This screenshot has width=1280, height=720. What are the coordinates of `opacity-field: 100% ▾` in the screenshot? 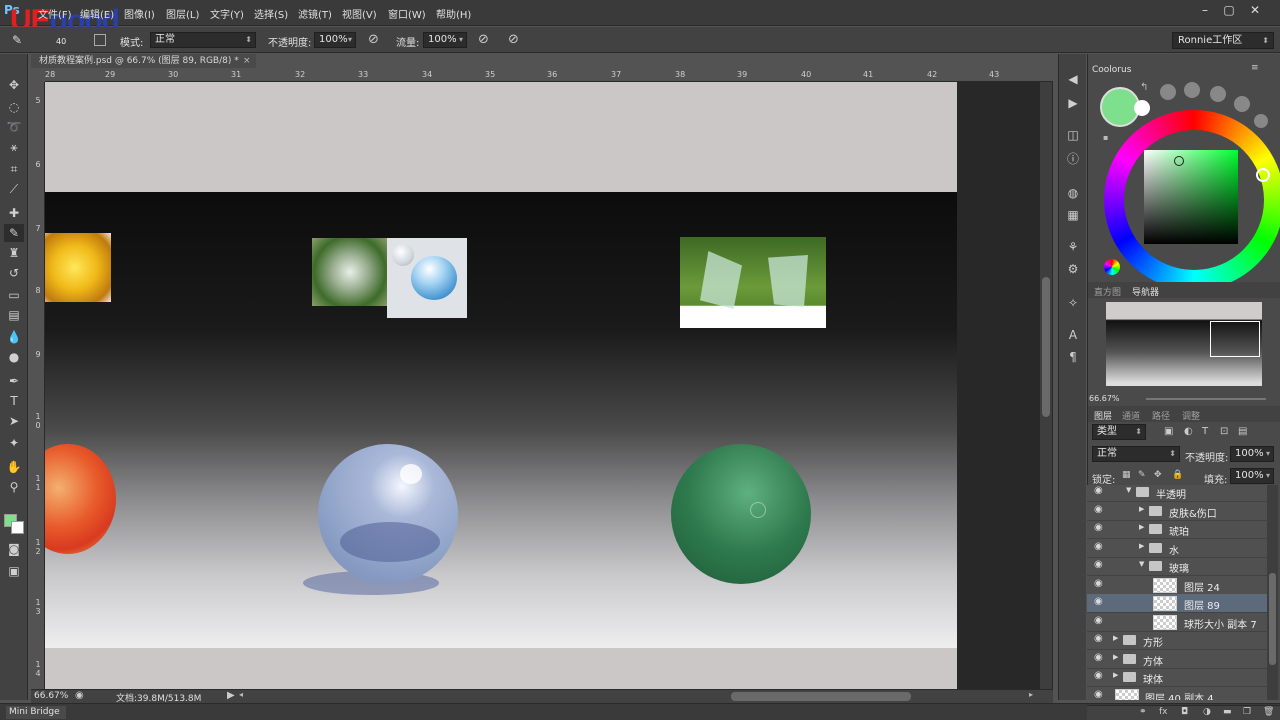 It's located at (335, 40).